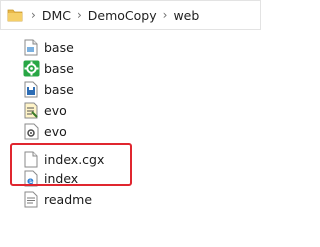 The height and width of the screenshot is (247, 320). I want to click on gear-app-icon, so click(31, 68).